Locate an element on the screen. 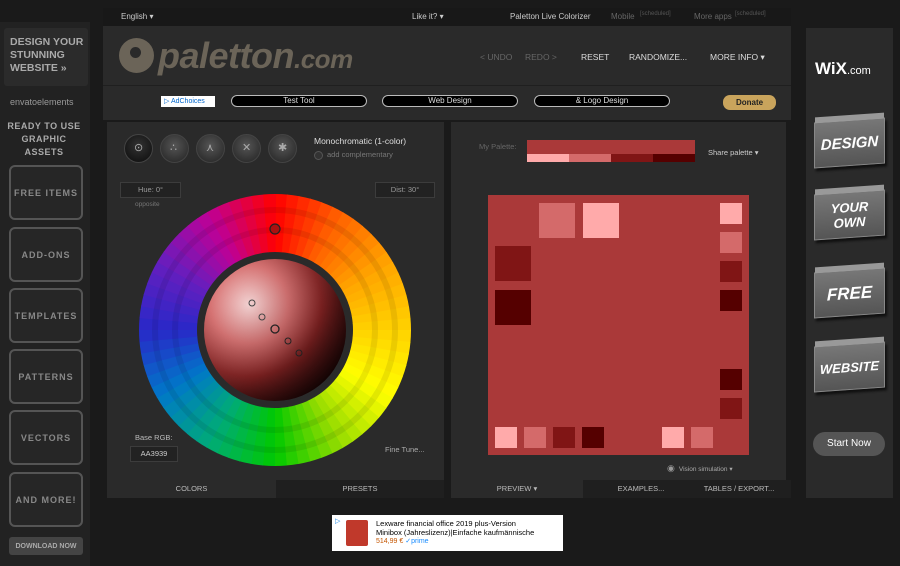  ad-info-icon: ▷ is located at coordinates (337, 521).